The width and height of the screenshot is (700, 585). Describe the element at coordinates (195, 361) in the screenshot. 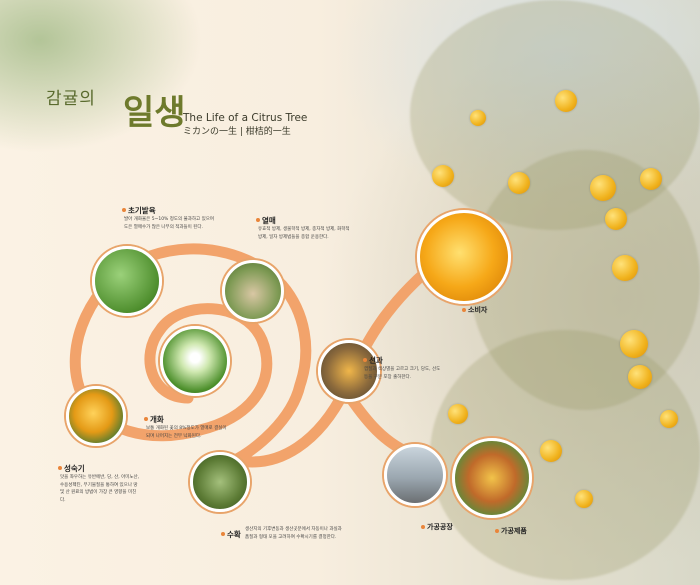

I see `photo-flowering` at that location.